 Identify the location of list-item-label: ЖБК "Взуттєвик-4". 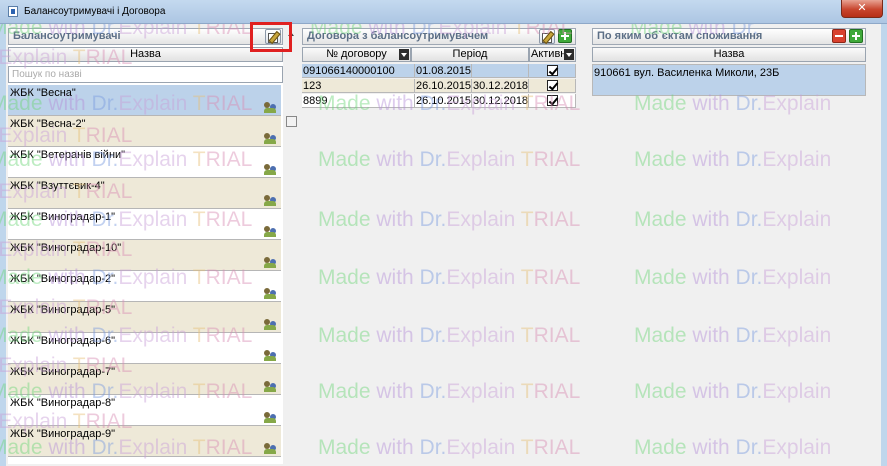
(57, 186).